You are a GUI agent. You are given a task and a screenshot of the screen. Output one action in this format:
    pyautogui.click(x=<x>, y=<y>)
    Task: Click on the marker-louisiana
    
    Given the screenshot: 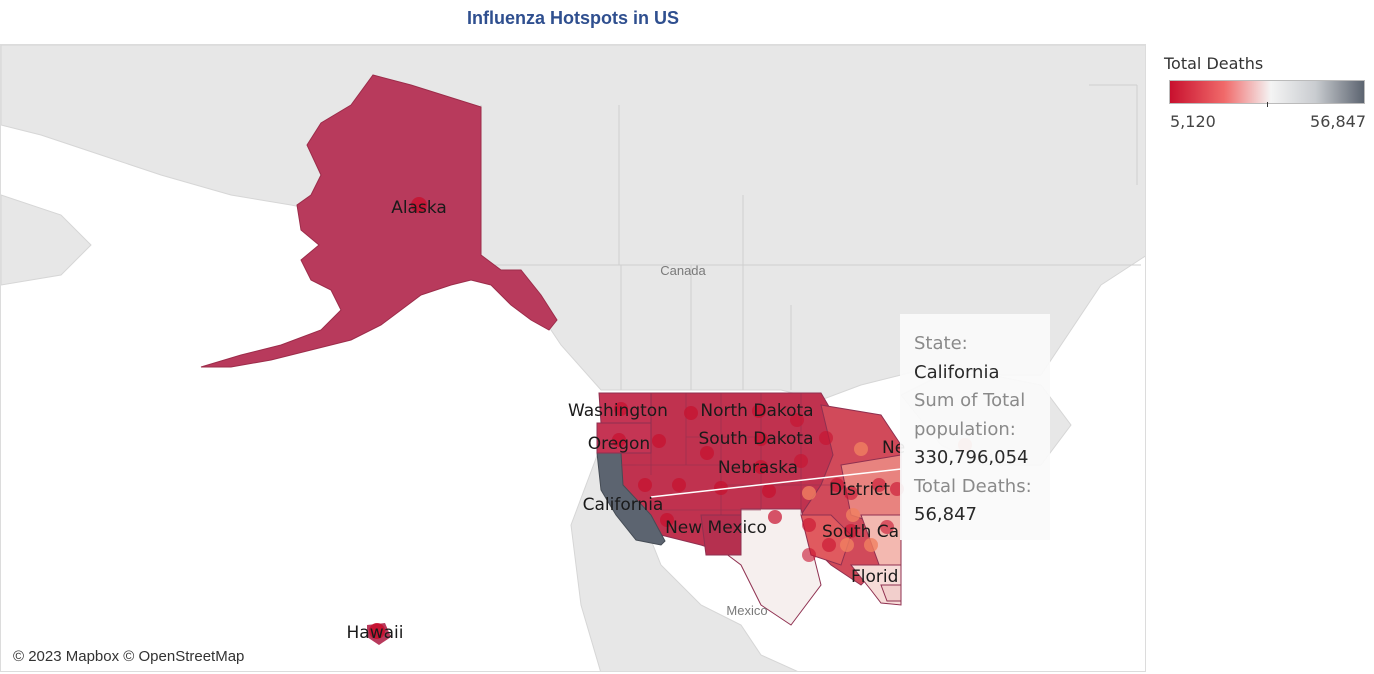 What is the action you would take?
    pyautogui.click(x=809, y=555)
    